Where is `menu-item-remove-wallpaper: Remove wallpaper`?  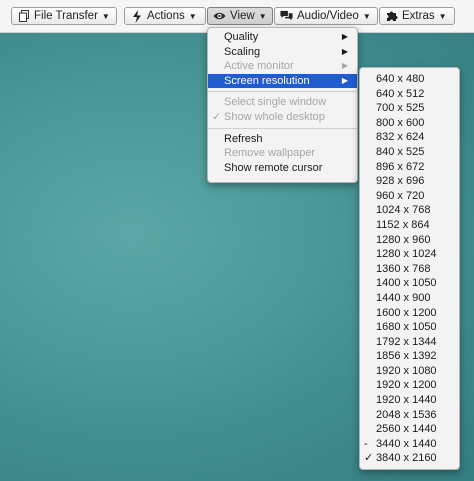
menu-item-remove-wallpaper: Remove wallpaper is located at coordinates (270, 153).